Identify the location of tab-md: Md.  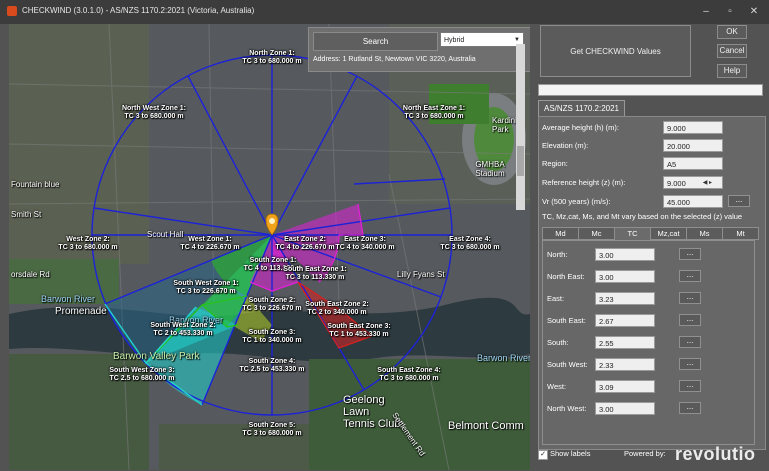
(560, 233).